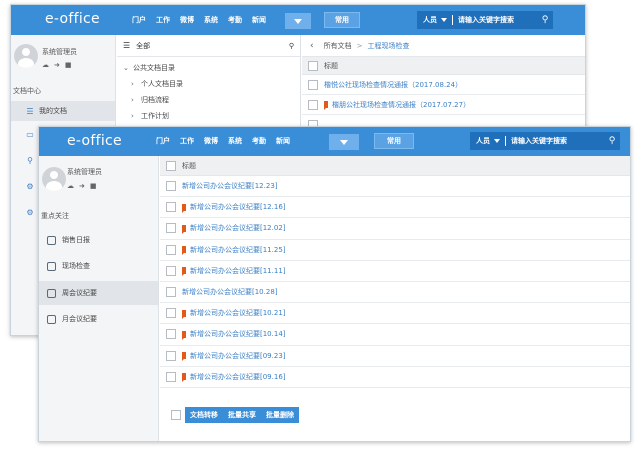  What do you see at coordinates (238, 377) in the screenshot?
I see `row-title: 新增公司办公会议纪要[09.16]` at bounding box center [238, 377].